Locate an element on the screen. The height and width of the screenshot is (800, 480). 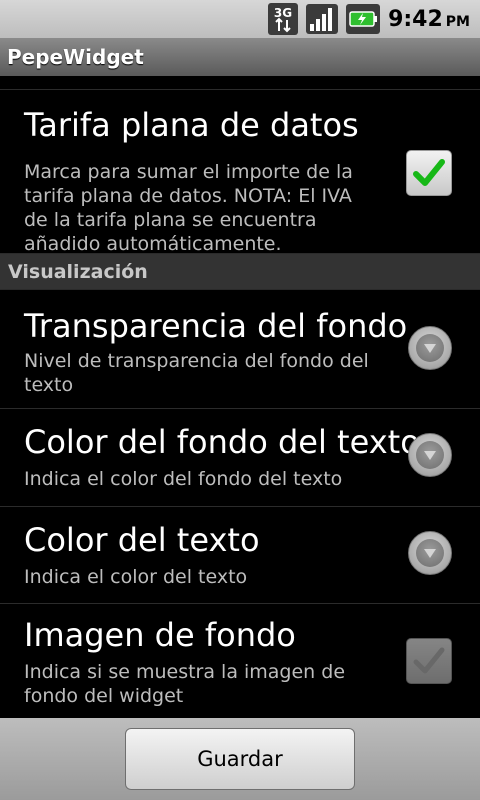
app-title-bar: PepeWidget is located at coordinates (240, 57).